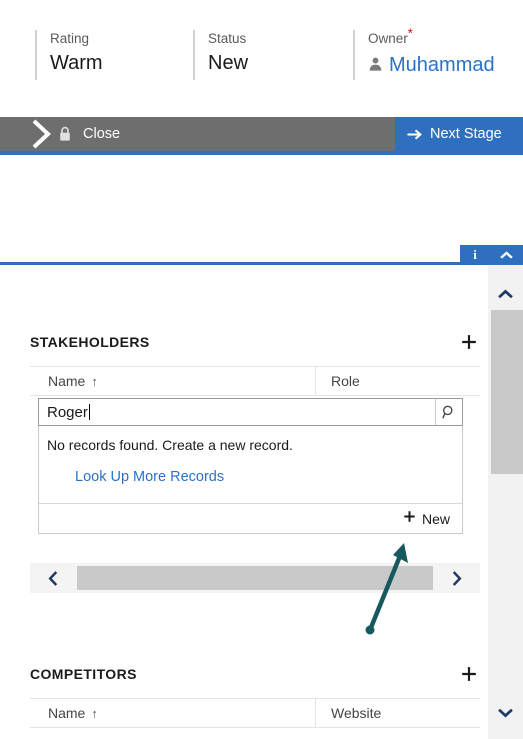  What do you see at coordinates (255, 674) in the screenshot?
I see `section-header-competitors: COMPETITORS` at bounding box center [255, 674].